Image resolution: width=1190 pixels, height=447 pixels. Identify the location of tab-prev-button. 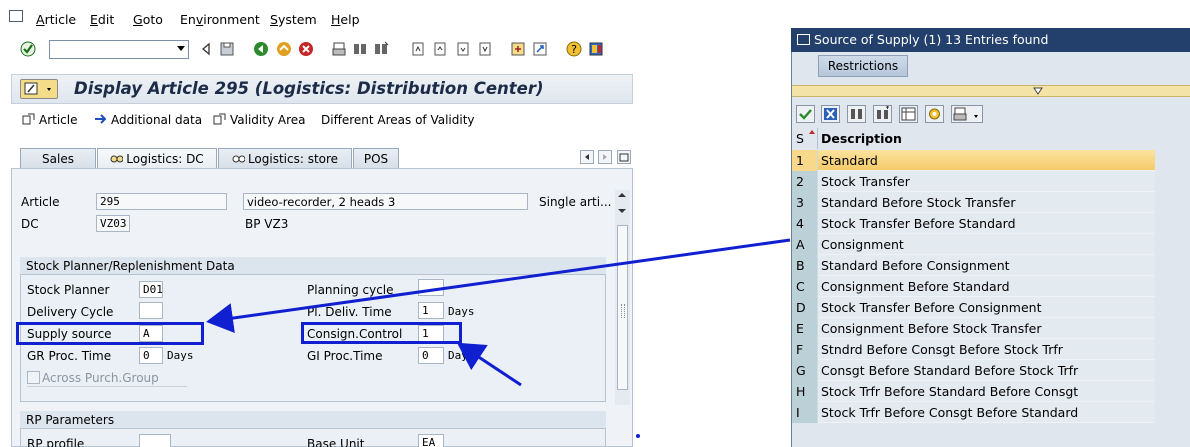
(587, 157).